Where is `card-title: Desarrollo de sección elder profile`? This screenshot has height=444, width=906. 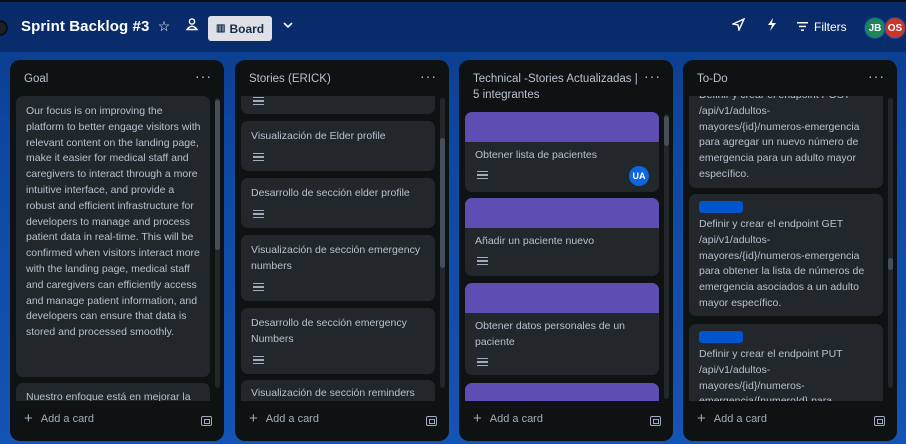 card-title: Desarrollo de sección elder profile is located at coordinates (330, 193).